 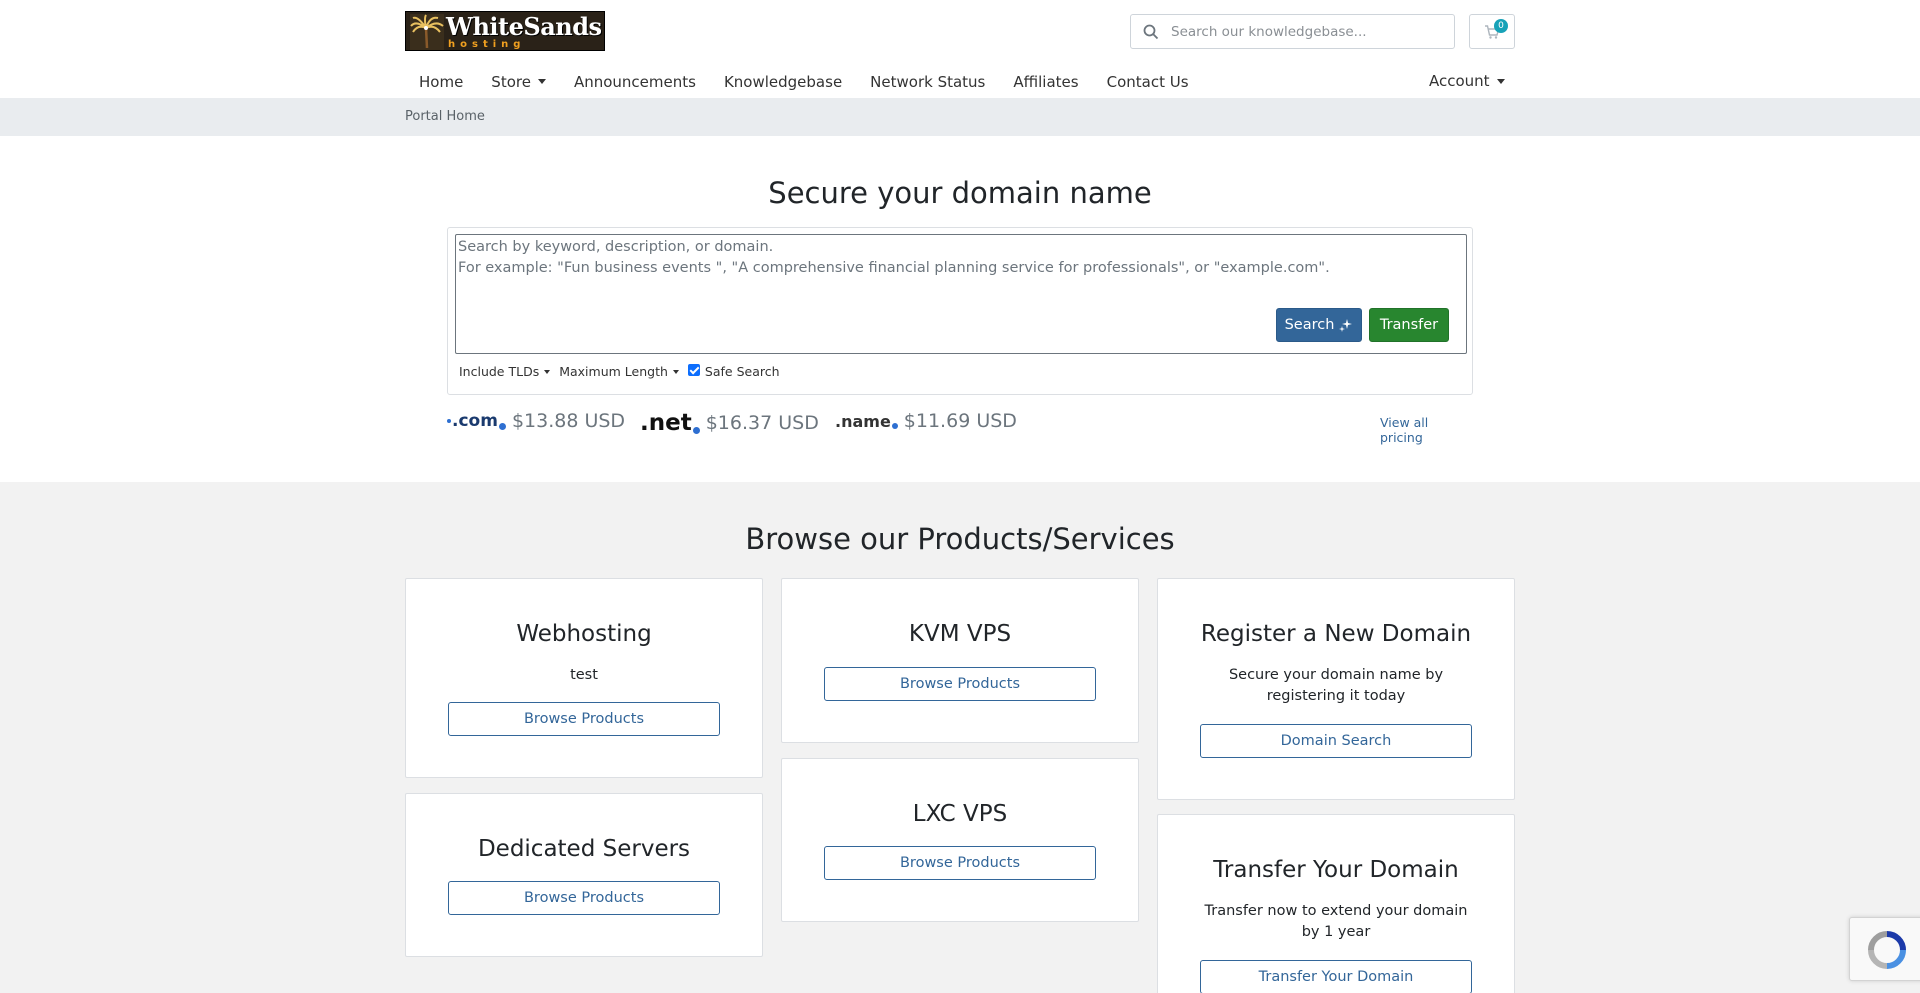 I want to click on nav-network-status-label: Network Status, so click(x=928, y=81).